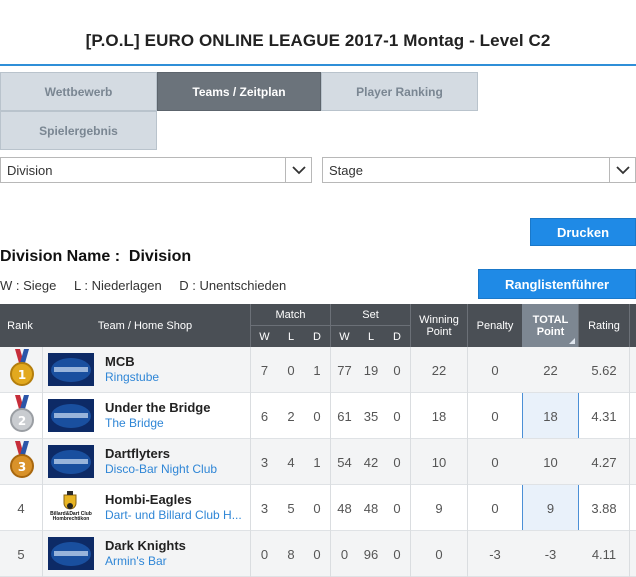 This screenshot has width=636, height=577. I want to click on header-team: Team / Home Shop, so click(145, 325).